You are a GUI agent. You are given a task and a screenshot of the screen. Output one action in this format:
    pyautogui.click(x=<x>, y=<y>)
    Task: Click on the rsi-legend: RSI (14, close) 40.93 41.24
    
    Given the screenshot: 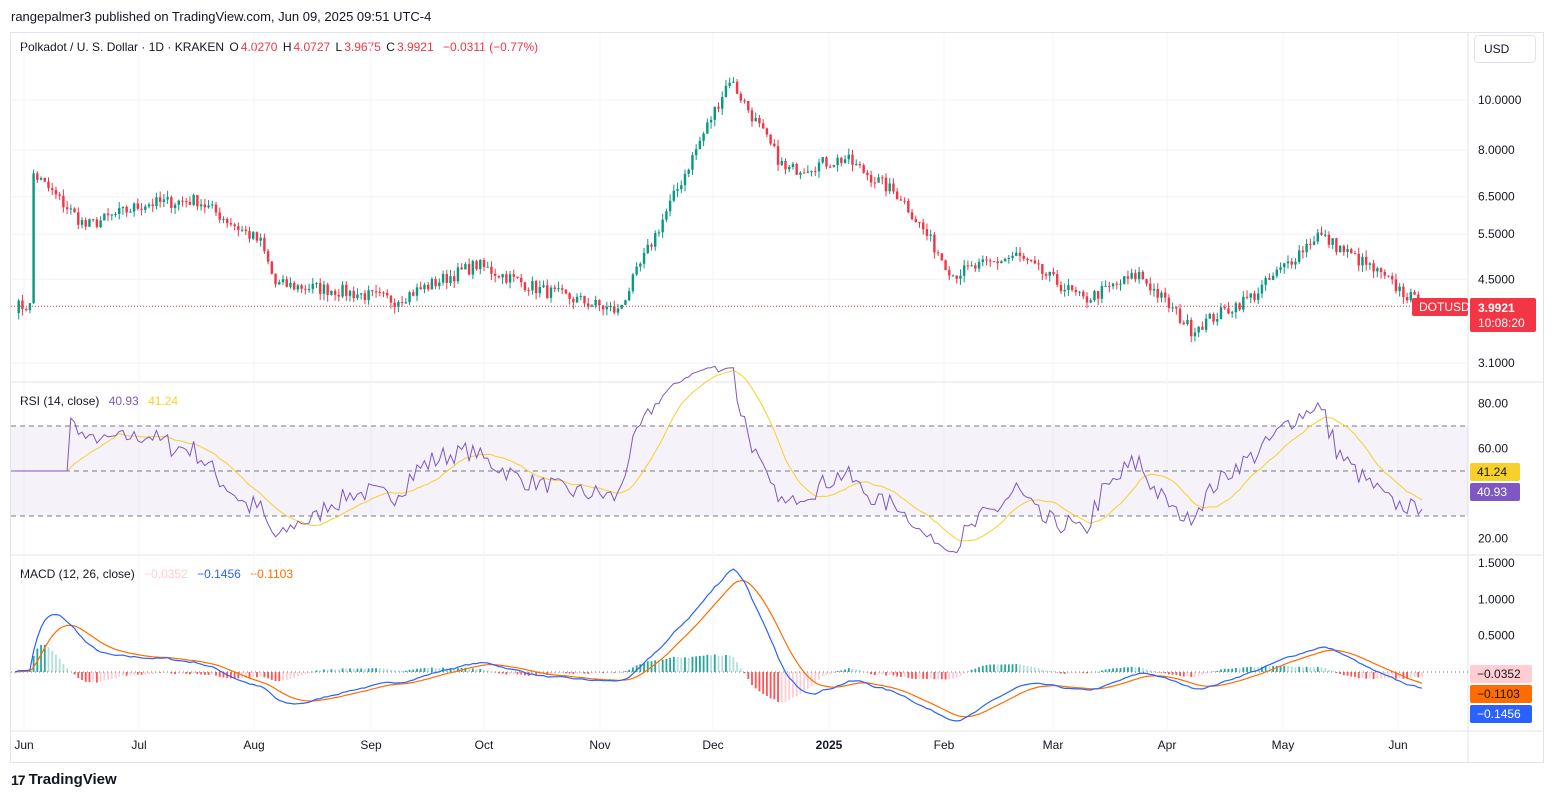 What is the action you would take?
    pyautogui.click(x=100, y=401)
    